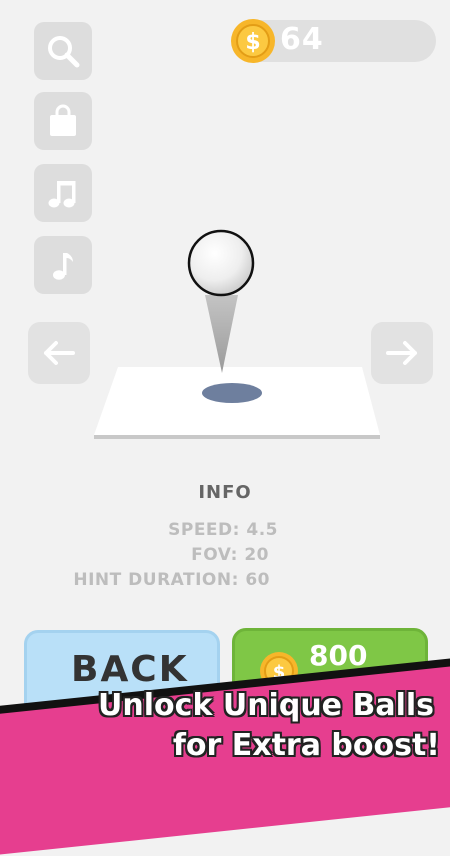  Describe the element at coordinates (139, 530) in the screenshot. I see `stat-speed: SPEED: 4.5` at that location.